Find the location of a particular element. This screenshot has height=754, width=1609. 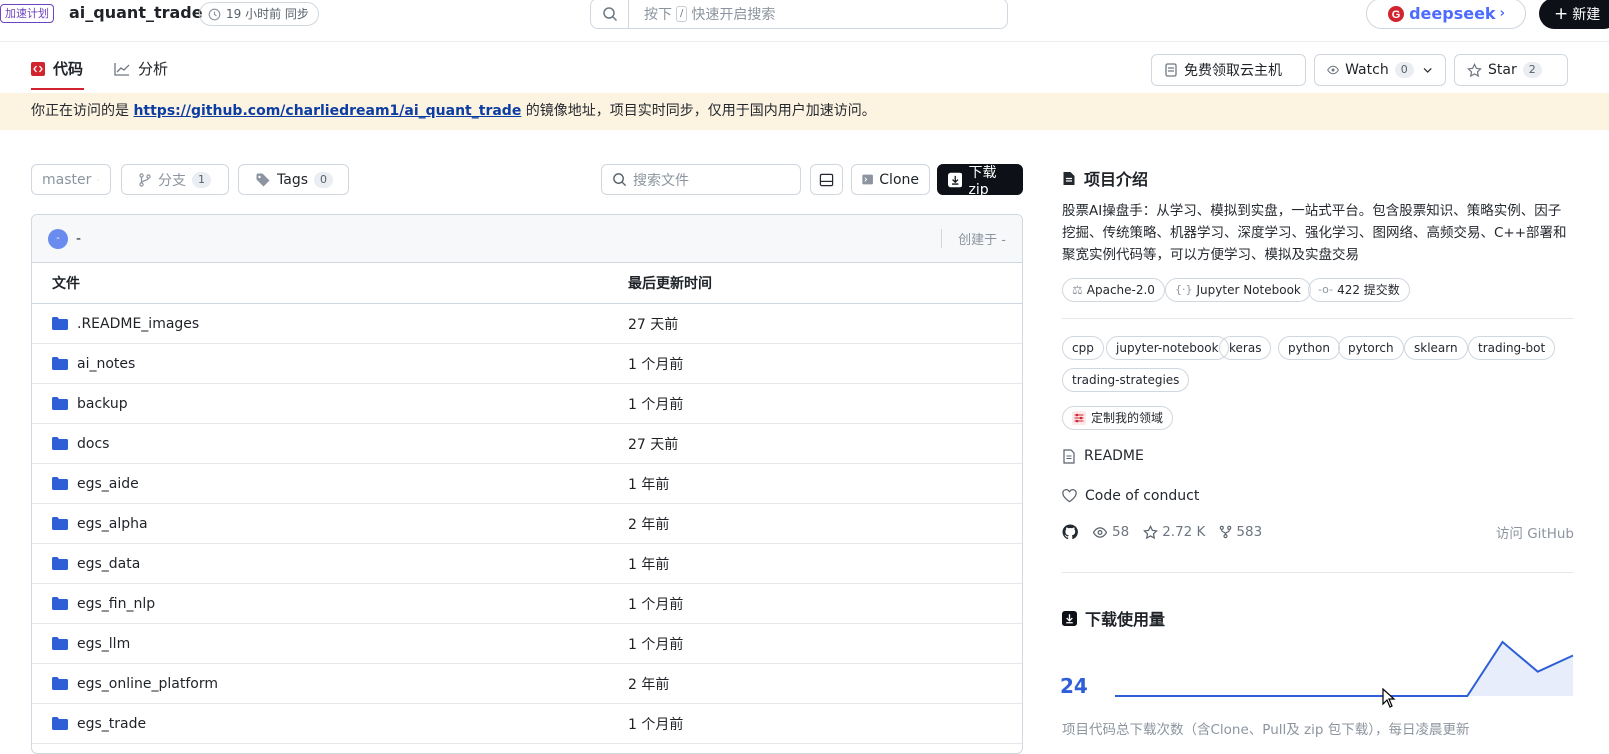

star-icon is located at coordinates (1151, 531).